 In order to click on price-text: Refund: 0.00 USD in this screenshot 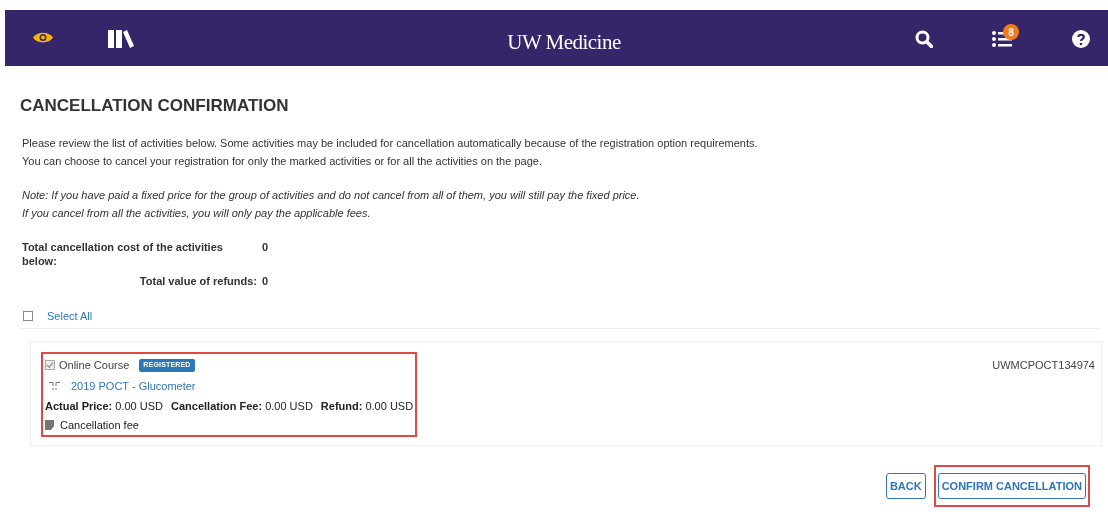, I will do `click(367, 406)`.